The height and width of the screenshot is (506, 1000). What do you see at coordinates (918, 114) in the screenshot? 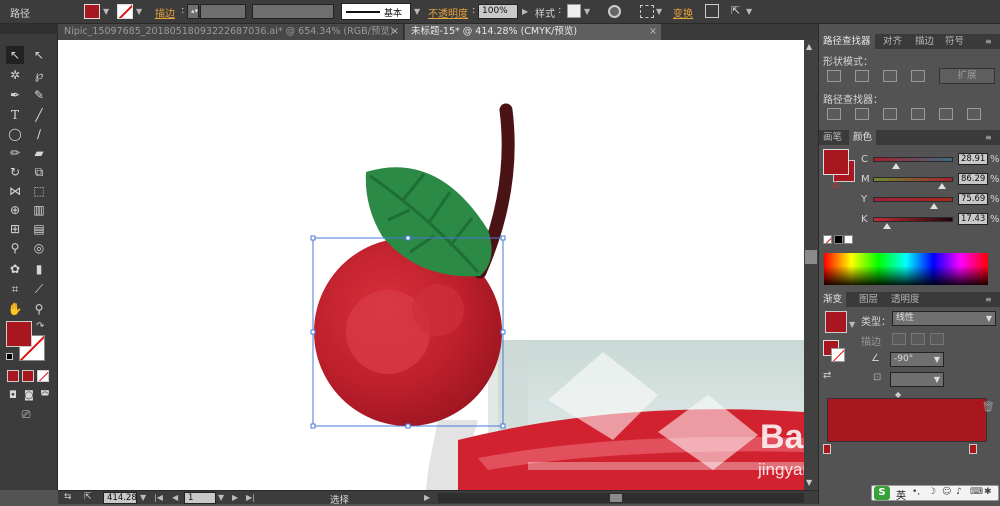
I see `crop-icon` at bounding box center [918, 114].